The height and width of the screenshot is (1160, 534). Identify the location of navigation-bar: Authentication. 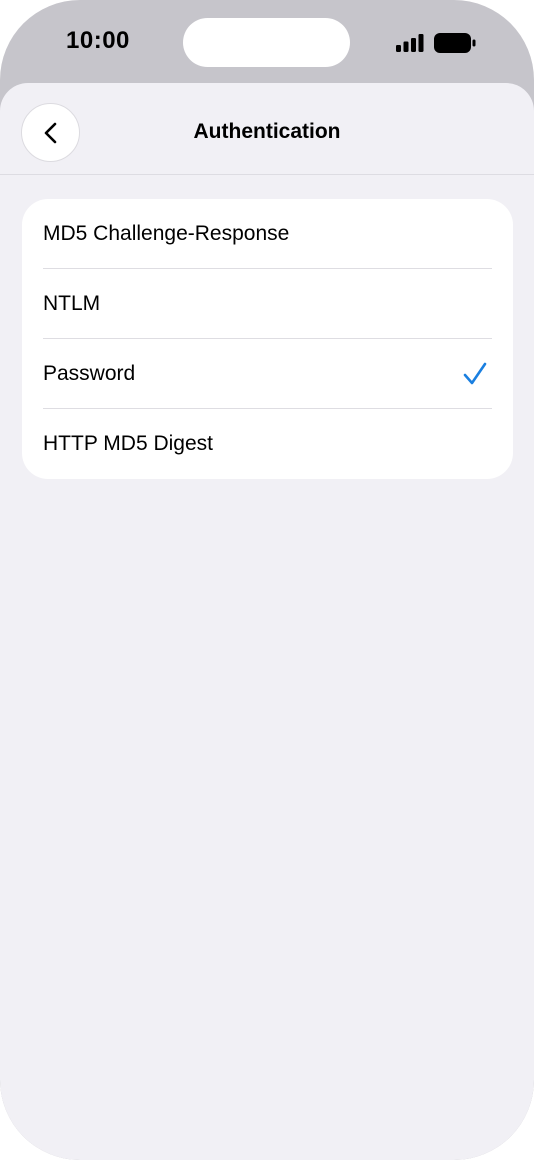
(267, 129).